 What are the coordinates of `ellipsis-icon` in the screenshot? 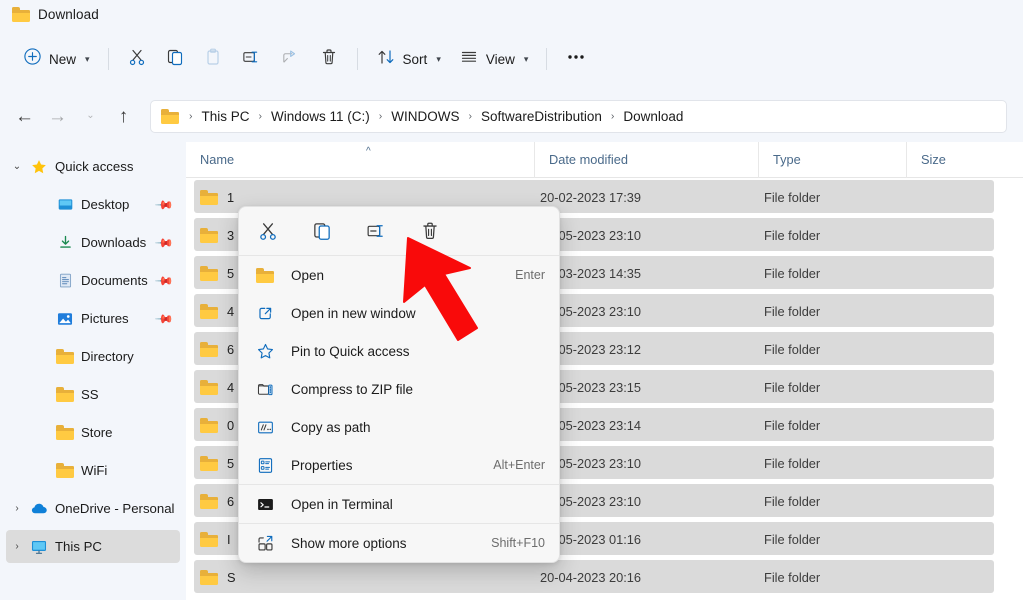 It's located at (576, 59).